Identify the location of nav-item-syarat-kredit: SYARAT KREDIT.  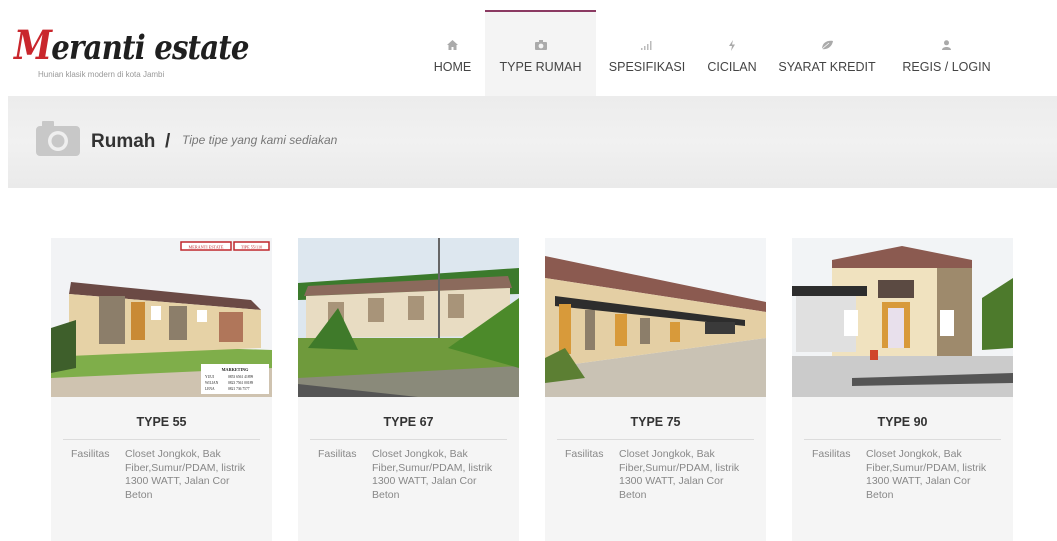
(827, 53).